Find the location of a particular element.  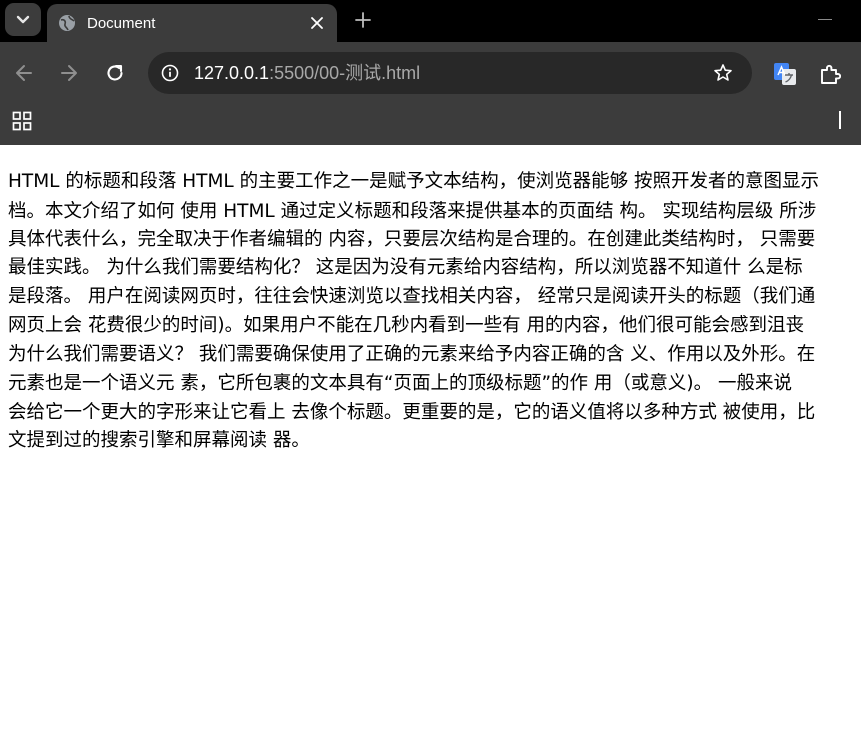

star-icon is located at coordinates (723, 73).